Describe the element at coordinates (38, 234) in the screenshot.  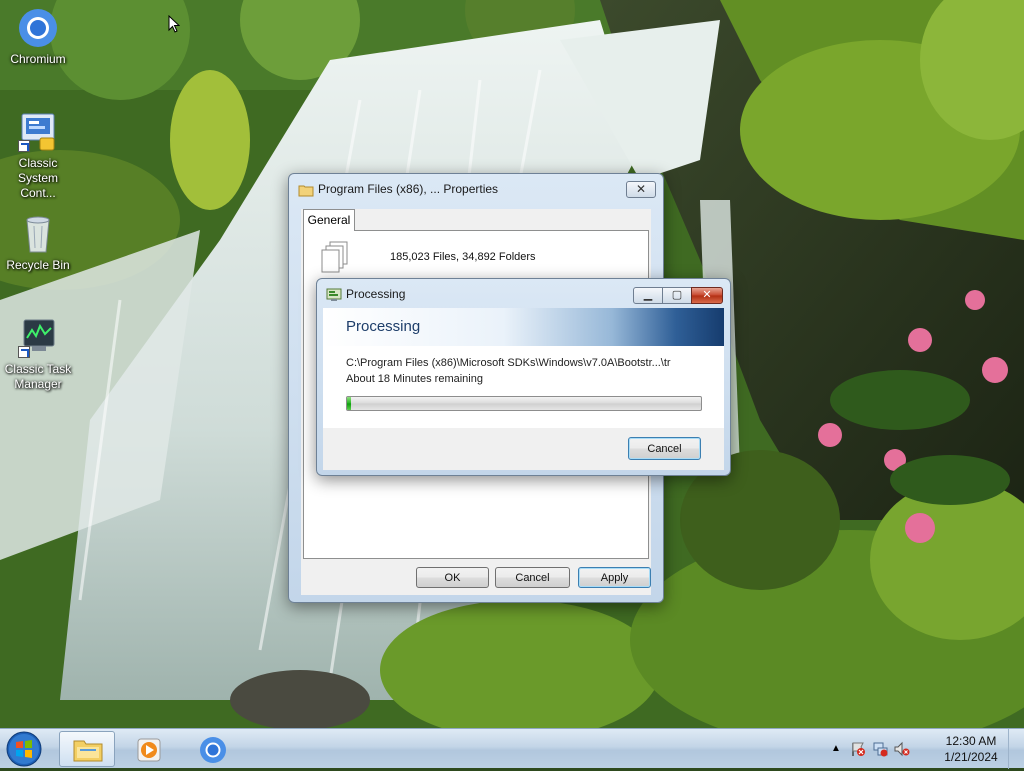
I see `recycle-bin-icon` at that location.